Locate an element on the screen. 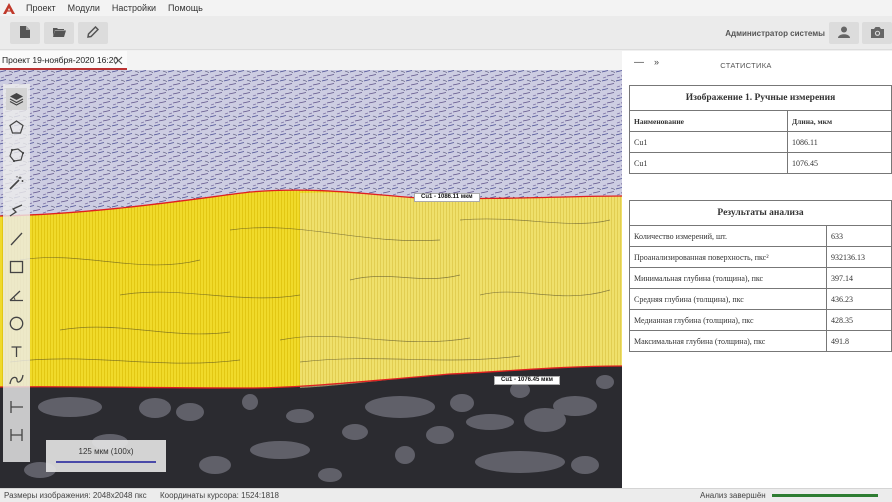  scale-bar-line is located at coordinates (106, 462).